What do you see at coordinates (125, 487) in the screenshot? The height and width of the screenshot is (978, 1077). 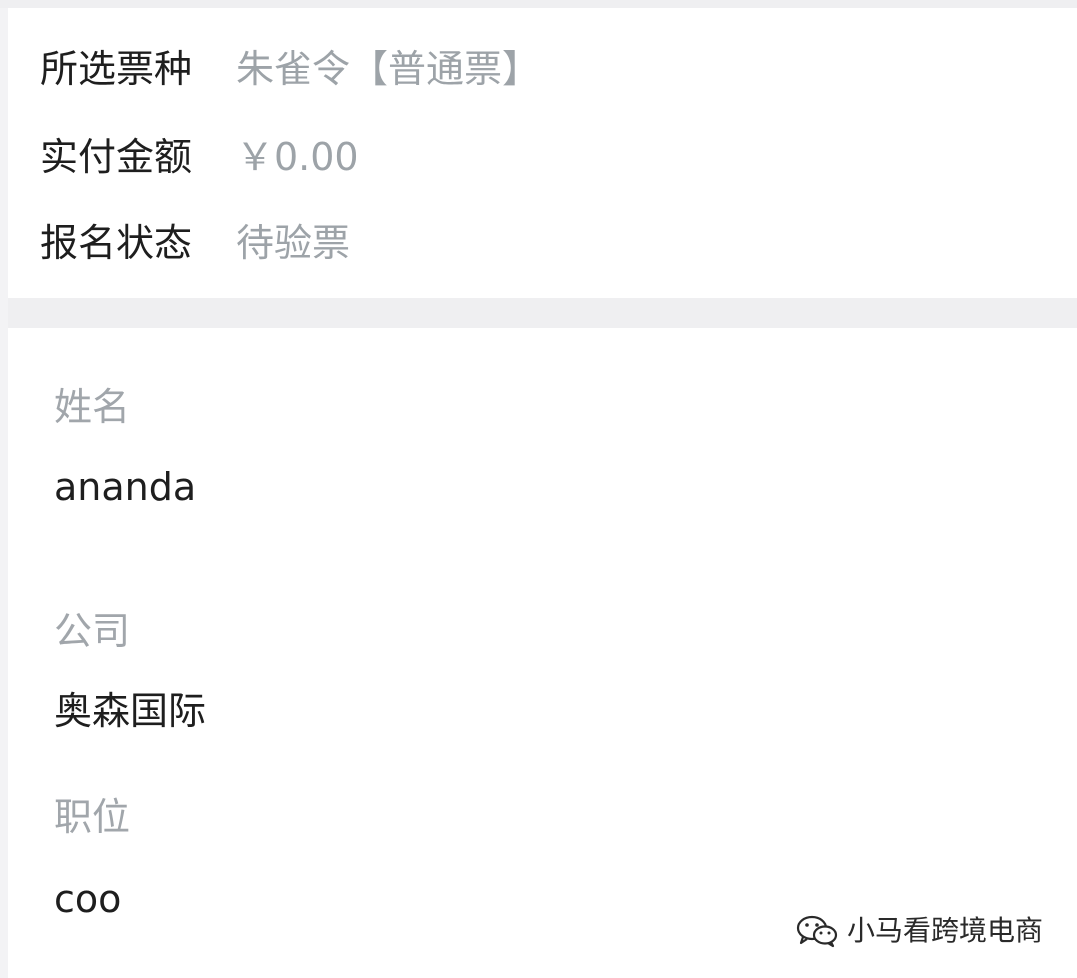 I see `name-value: ananda` at bounding box center [125, 487].